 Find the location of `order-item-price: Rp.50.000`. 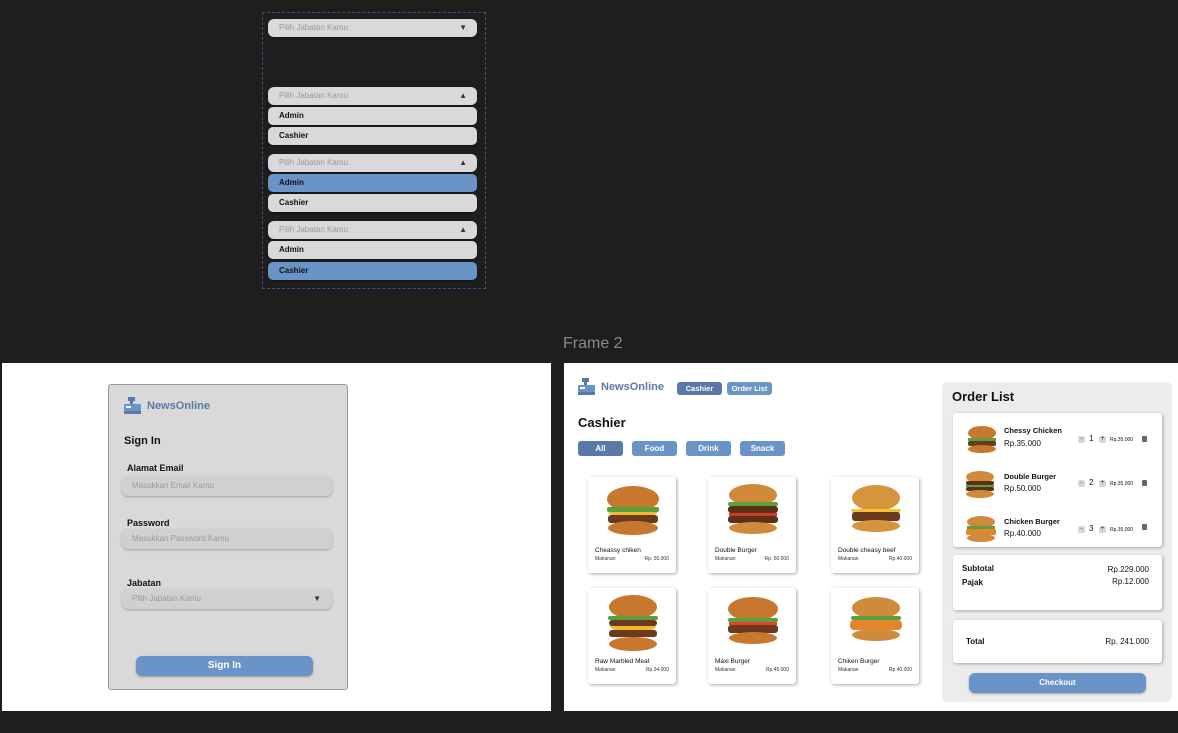

order-item-price: Rp.50.000 is located at coordinates (1022, 488).